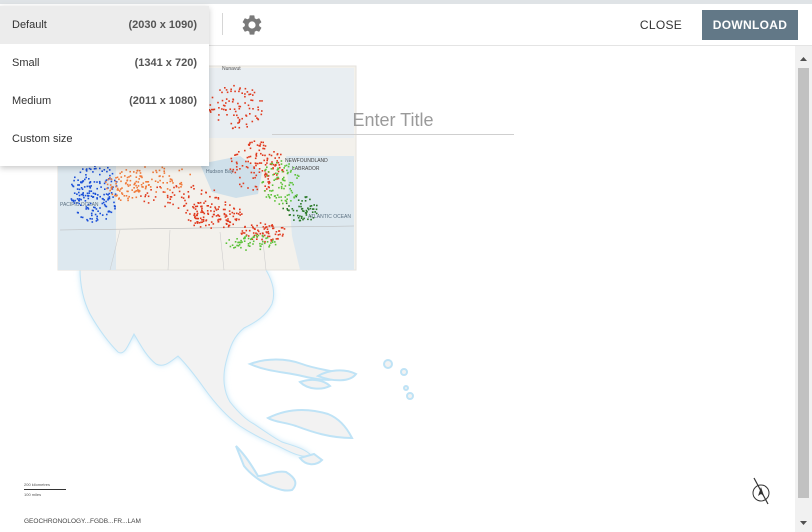  What do you see at coordinates (104, 139) in the screenshot?
I see `size-option-custom: Custom size` at bounding box center [104, 139].